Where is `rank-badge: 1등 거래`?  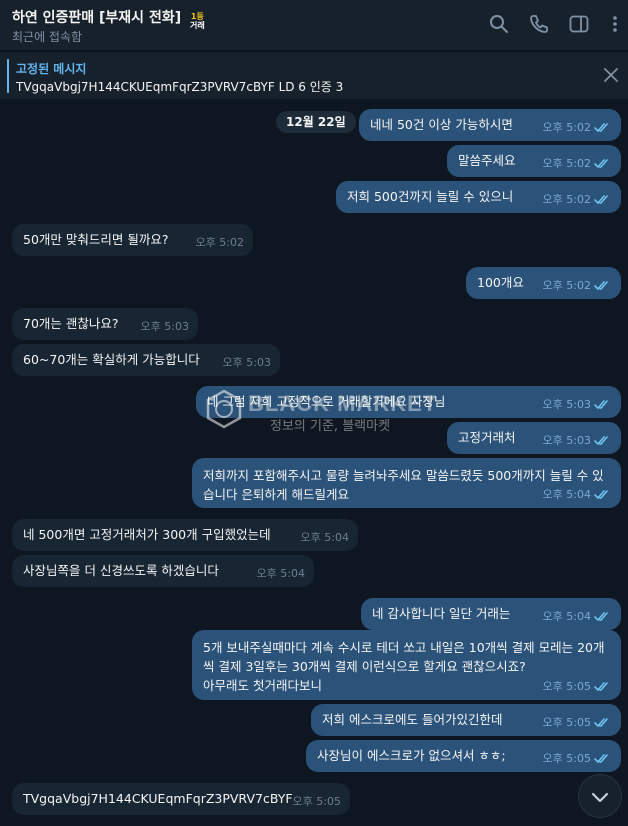
rank-badge: 1등 거래 is located at coordinates (197, 21).